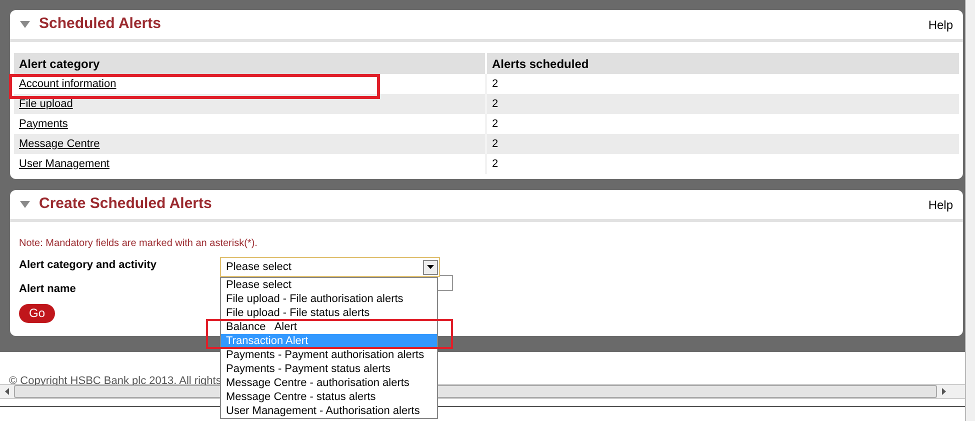  What do you see at coordinates (138, 244) in the screenshot?
I see `mandatory-note: Note: Mandatory fields are marked with an asterisk(*).` at bounding box center [138, 244].